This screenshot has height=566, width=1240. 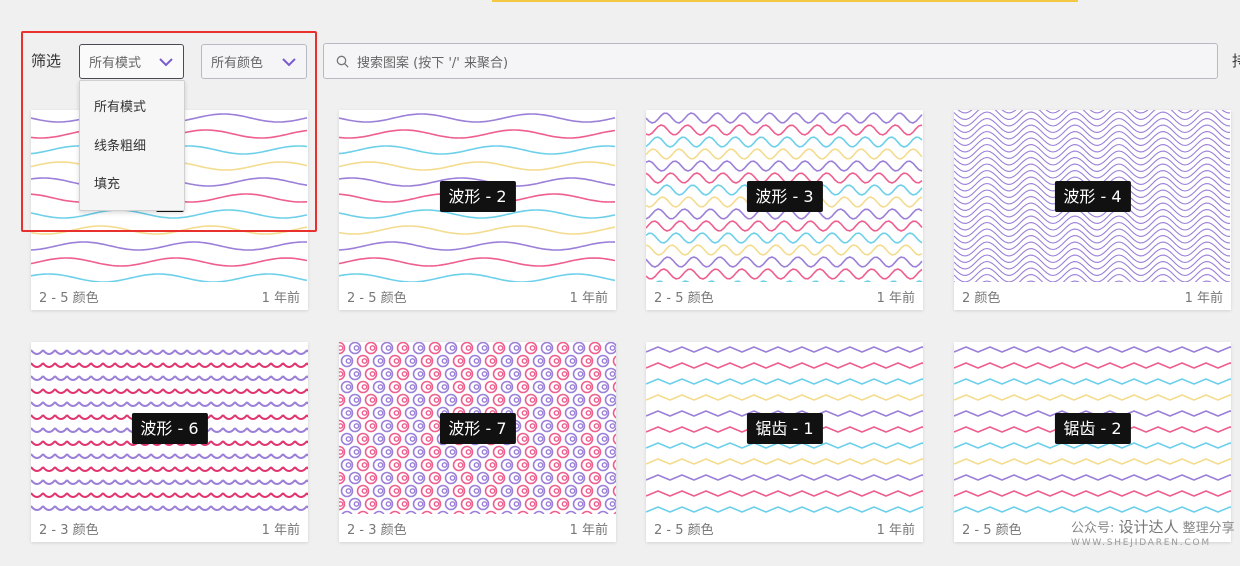 I want to click on top-accent-bar, so click(x=785, y=1).